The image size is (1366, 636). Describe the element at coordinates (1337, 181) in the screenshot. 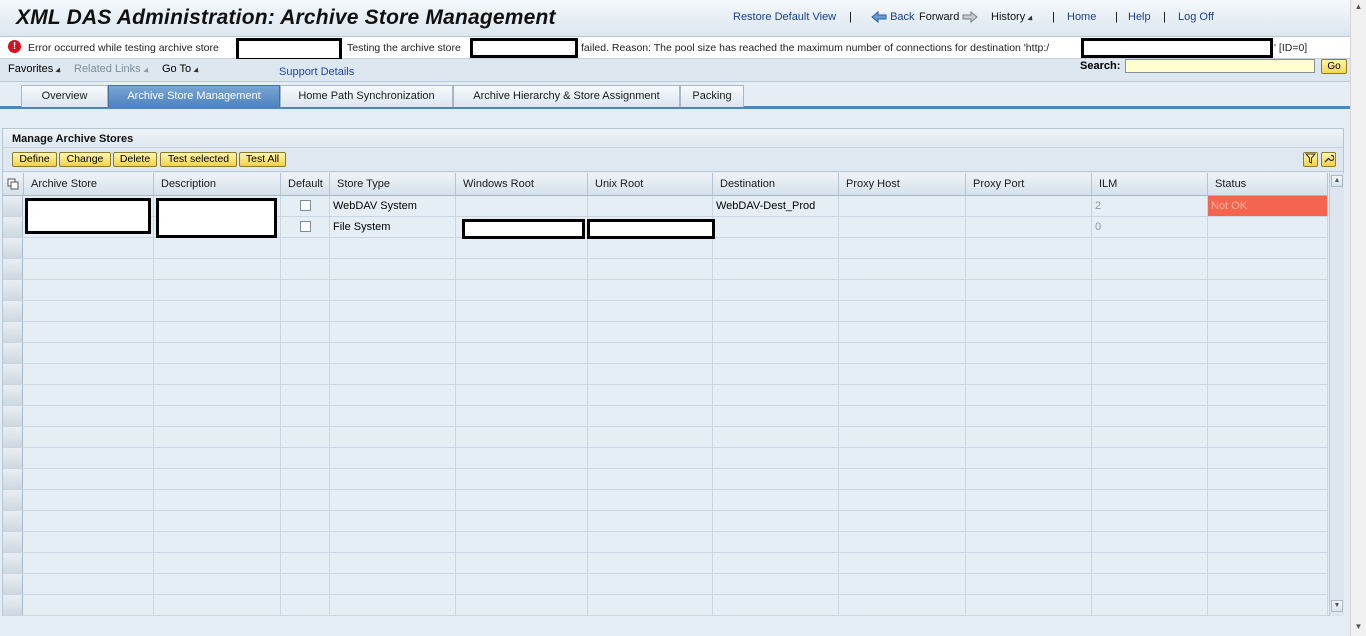

I see `scroll-up-icon: ▲` at that location.